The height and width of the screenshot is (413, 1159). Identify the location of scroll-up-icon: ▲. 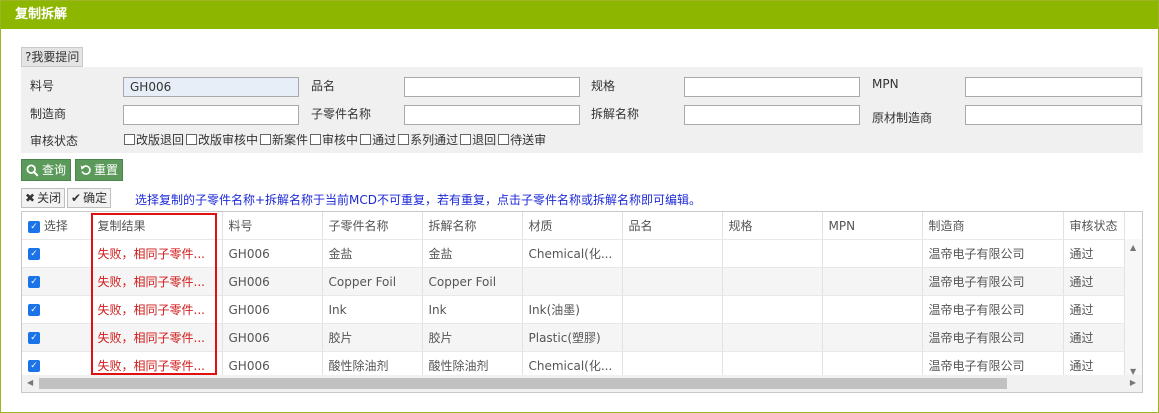
(1133, 247).